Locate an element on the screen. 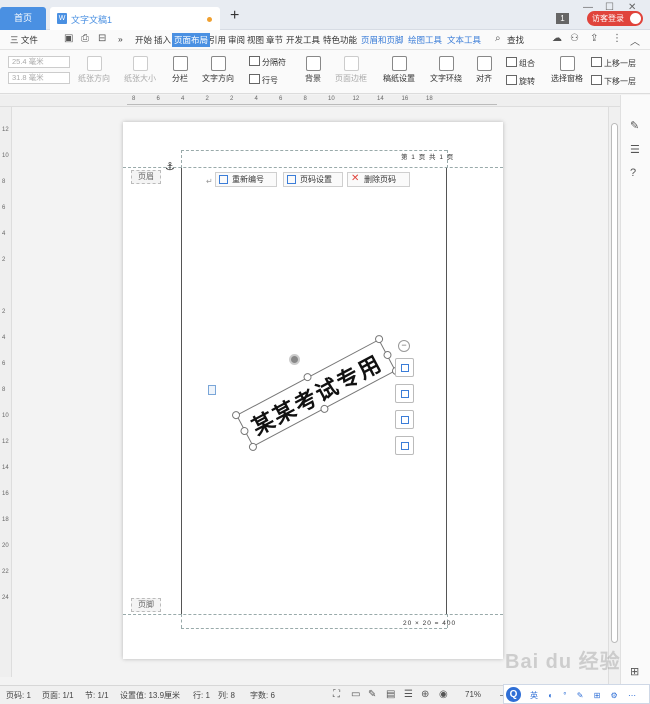 Image resolution: width=650 pixels, height=704 pixels. file-menu: 三 文件 is located at coordinates (24, 40).